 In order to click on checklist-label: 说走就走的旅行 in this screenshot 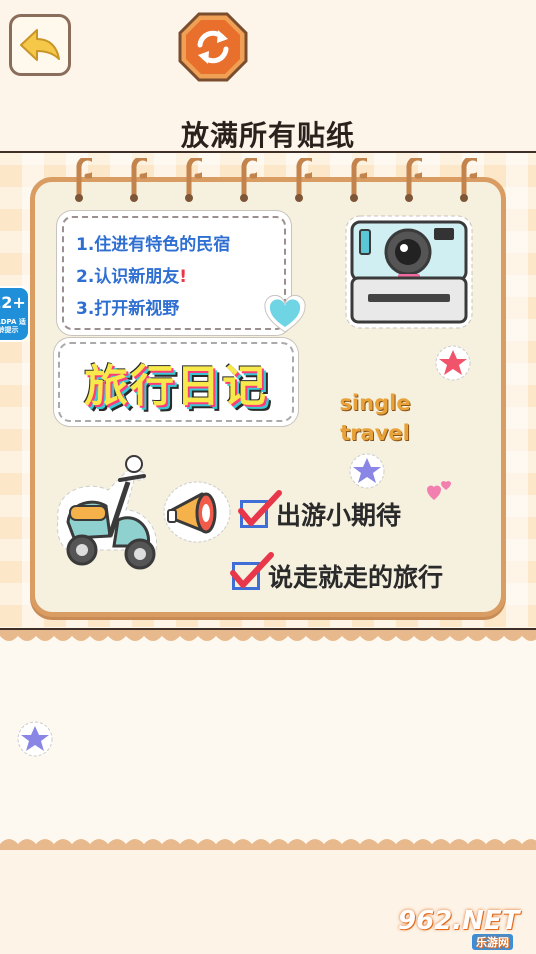, I will do `click(356, 577)`.